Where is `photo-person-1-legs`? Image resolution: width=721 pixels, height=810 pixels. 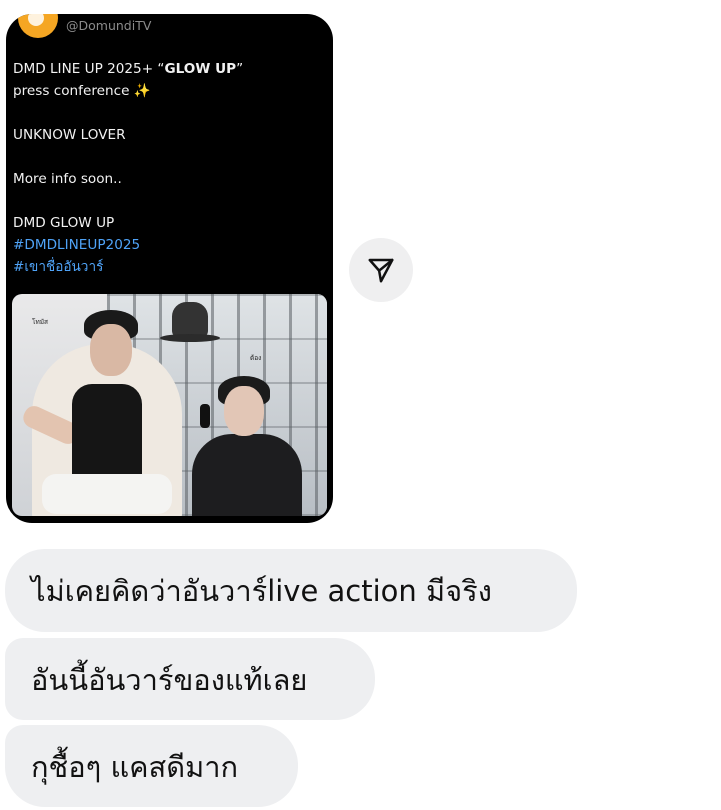
photo-person-1-legs is located at coordinates (107, 494).